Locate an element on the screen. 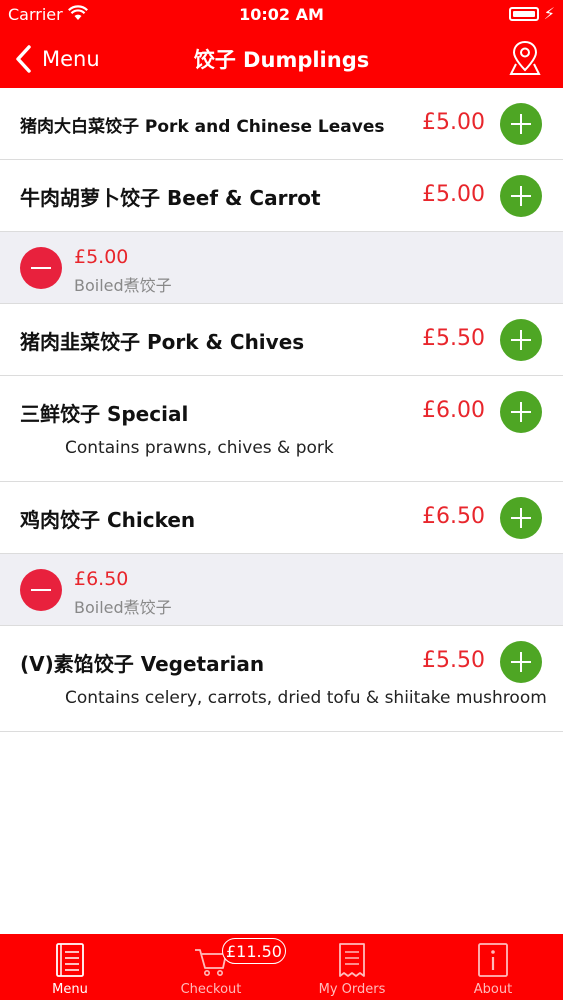 The height and width of the screenshot is (1000, 563). tab-label: Checkout is located at coordinates (211, 989).